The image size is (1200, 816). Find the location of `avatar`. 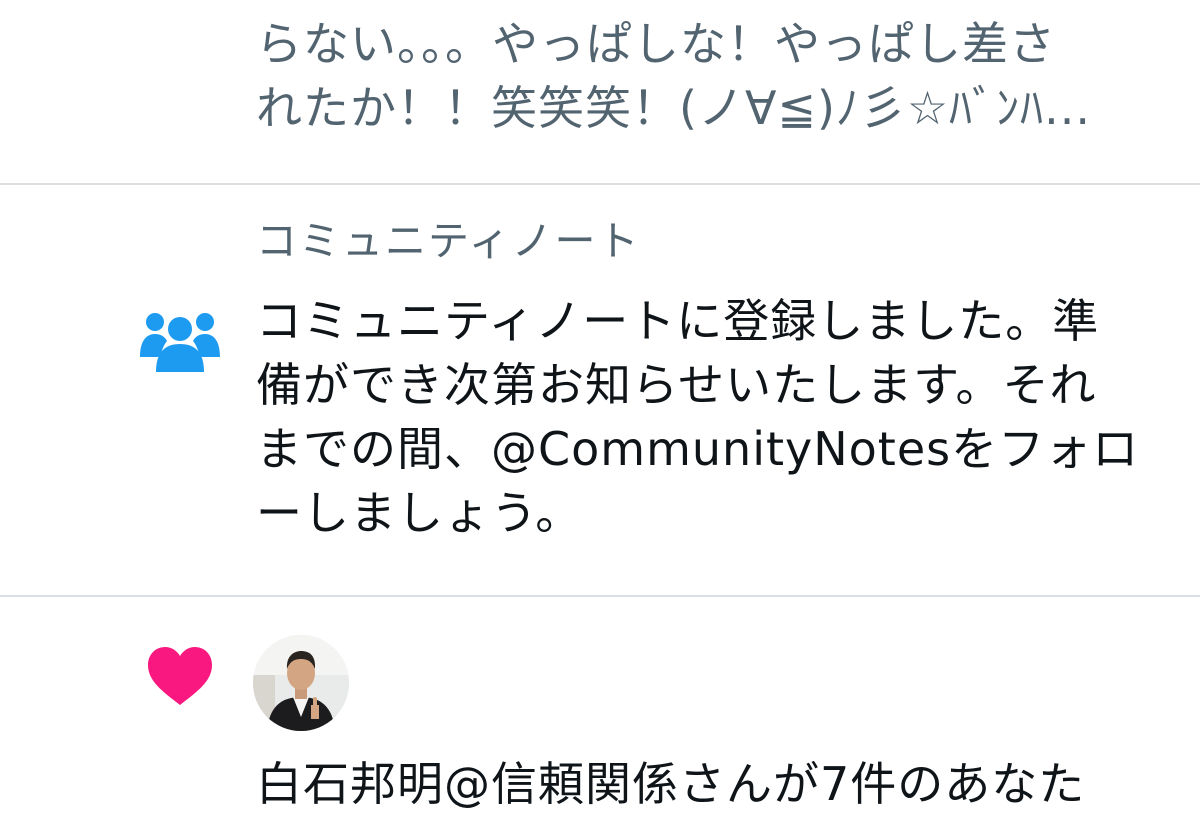

avatar is located at coordinates (301, 683).